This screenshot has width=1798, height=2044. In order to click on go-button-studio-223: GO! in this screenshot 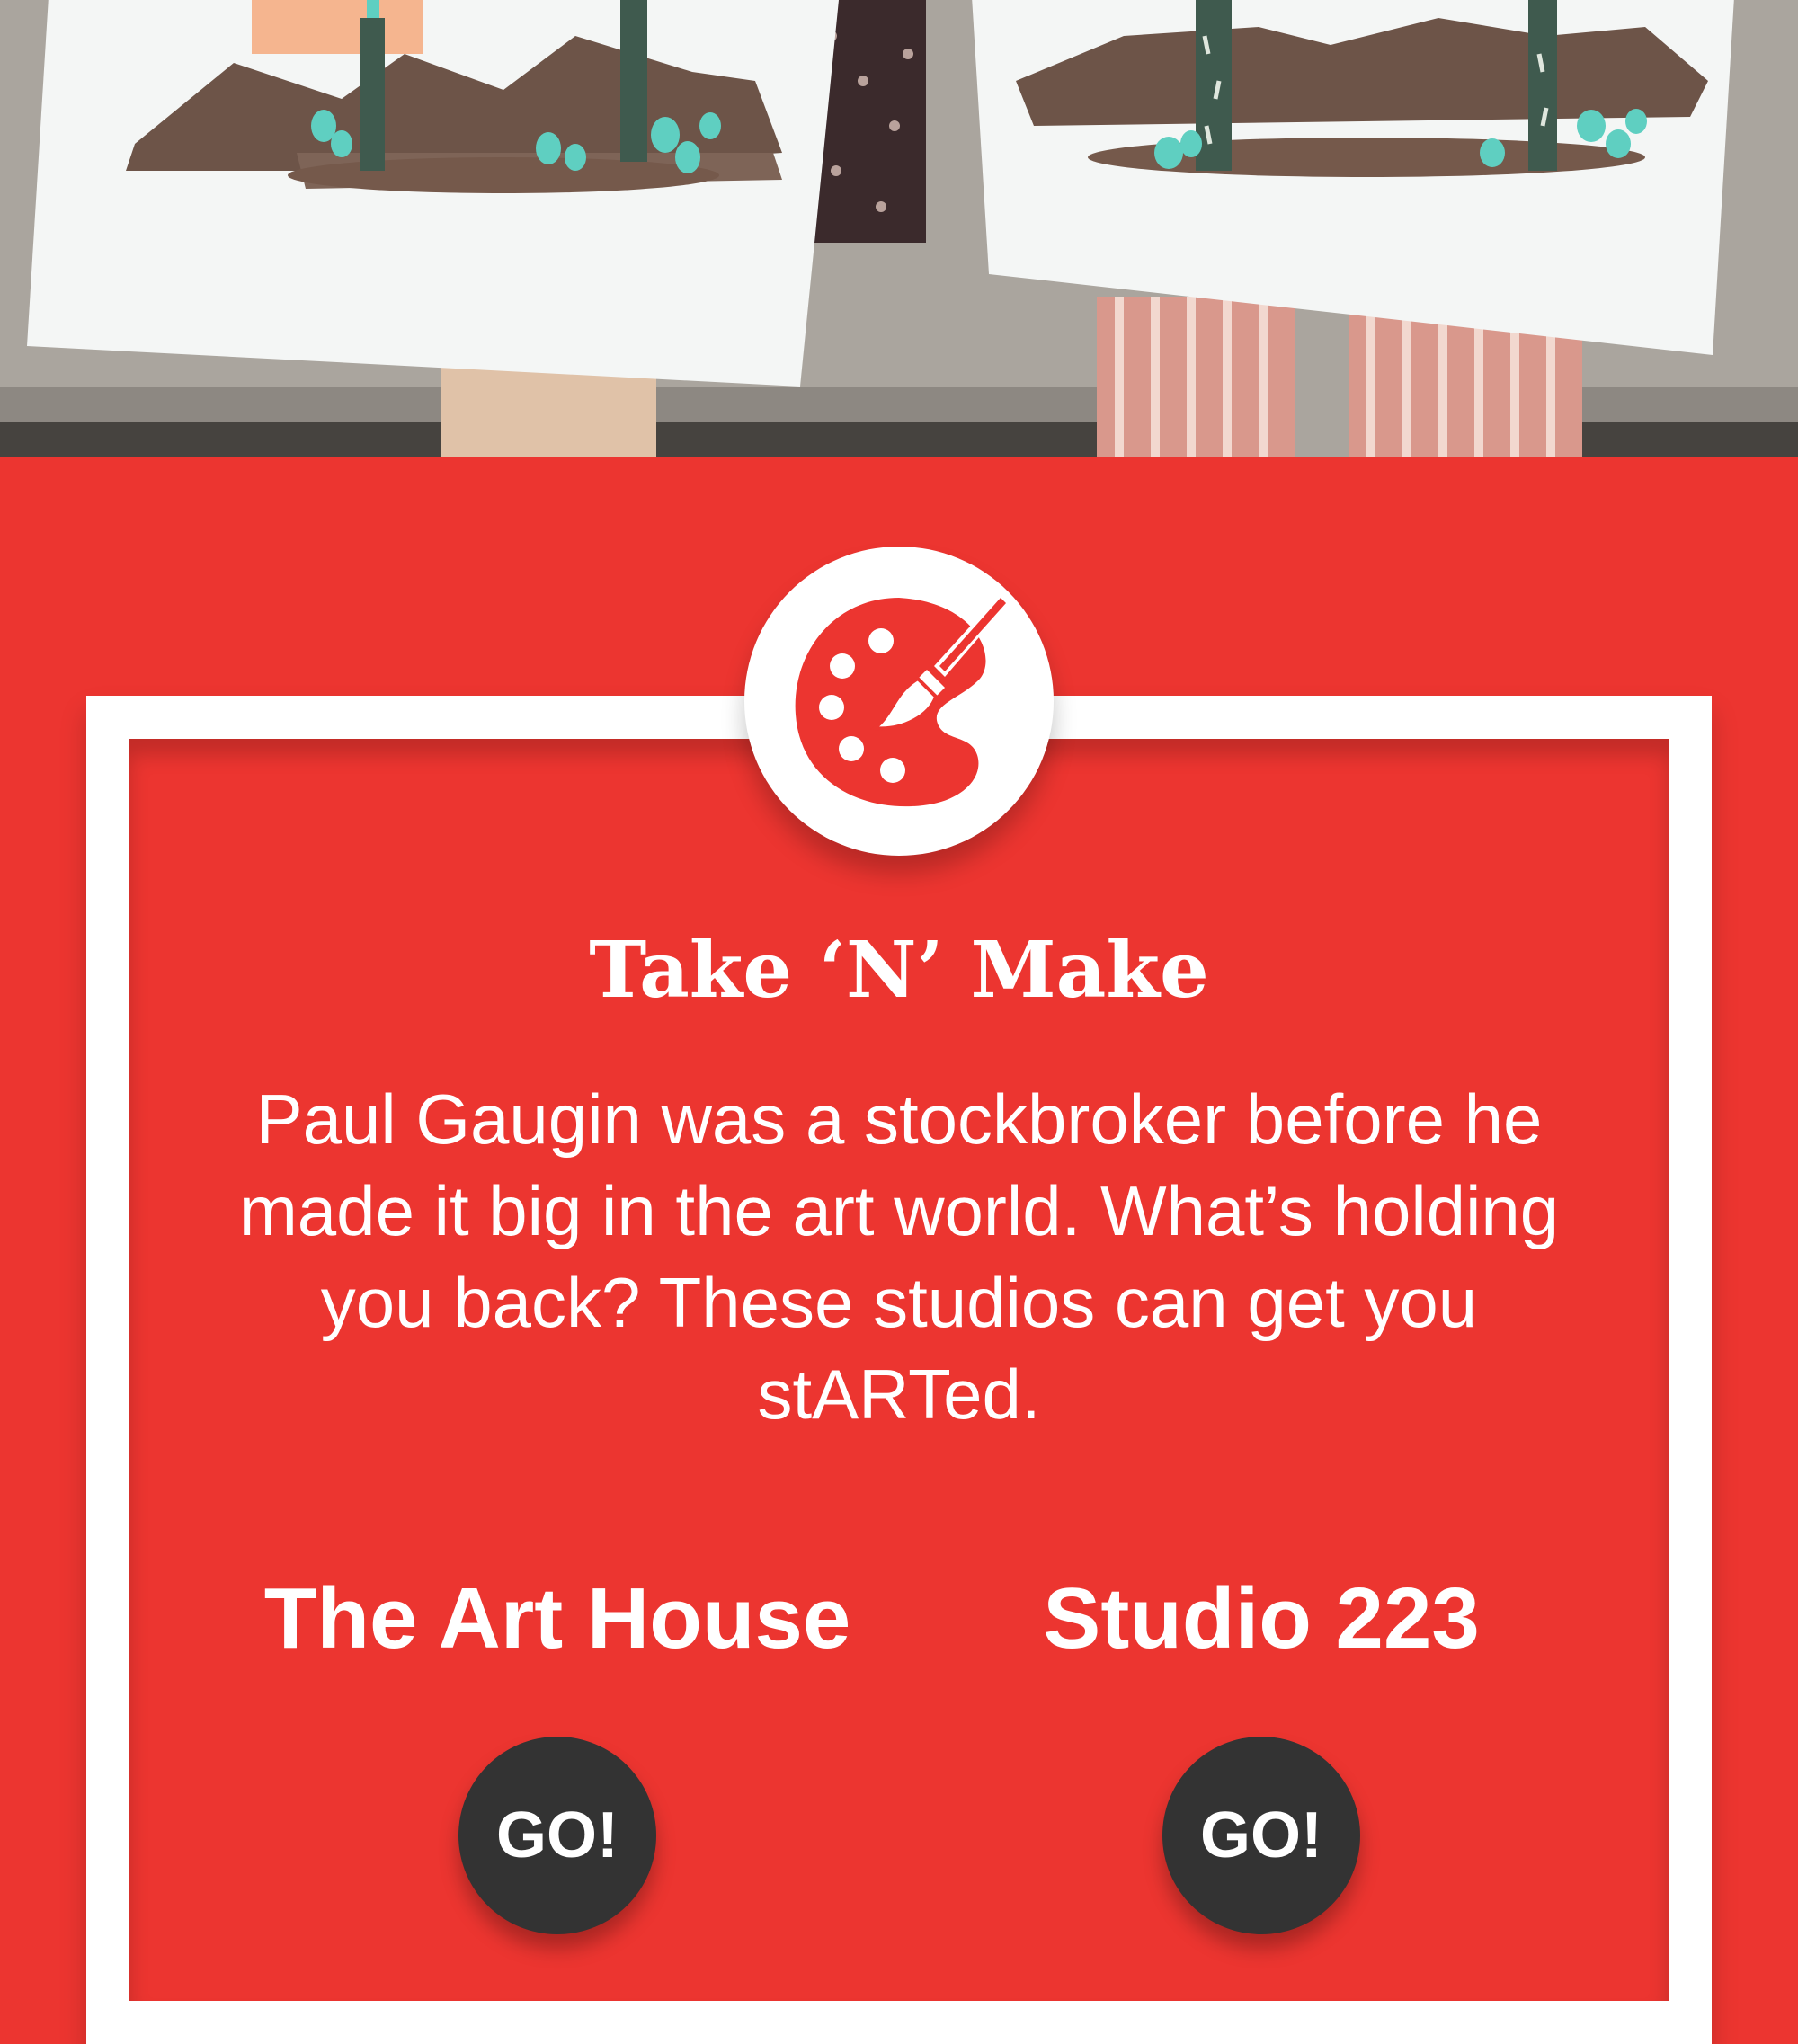, I will do `click(1261, 1835)`.